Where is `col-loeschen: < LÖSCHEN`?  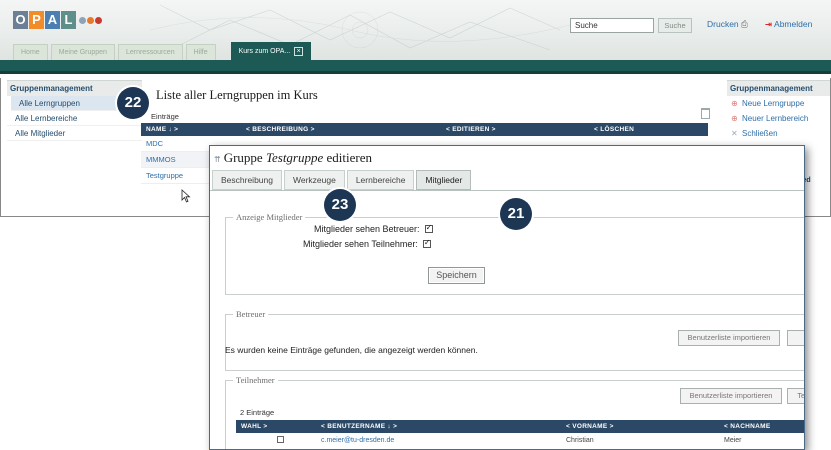 col-loeschen: < LÖSCHEN is located at coordinates (648, 129).